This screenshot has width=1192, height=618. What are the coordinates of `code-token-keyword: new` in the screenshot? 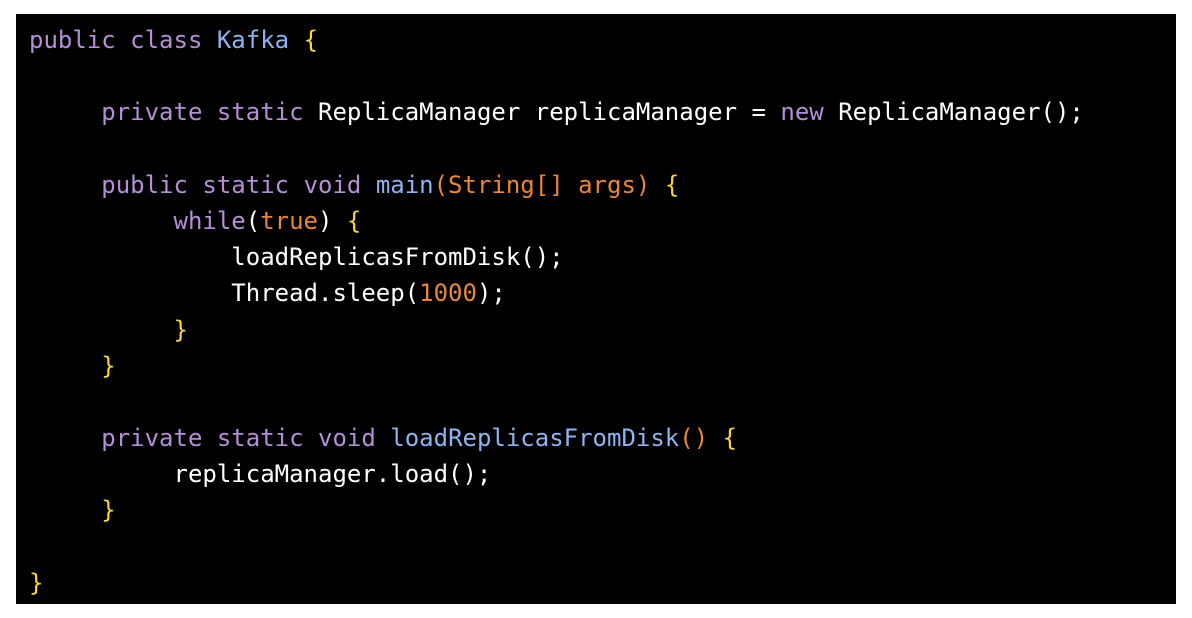 It's located at (802, 112).